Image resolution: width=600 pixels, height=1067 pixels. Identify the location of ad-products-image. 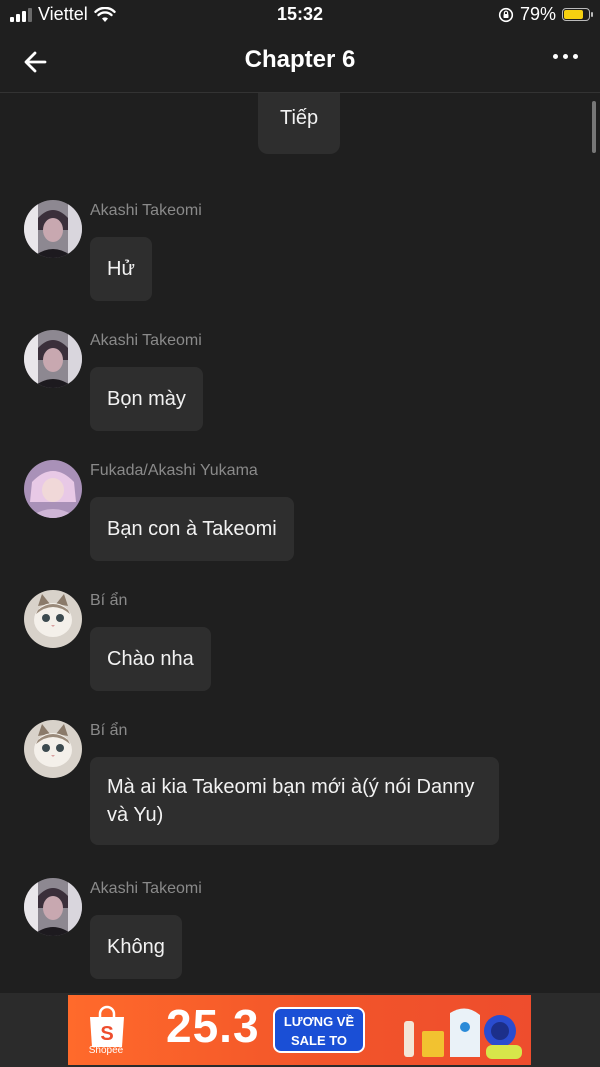
(463, 1033).